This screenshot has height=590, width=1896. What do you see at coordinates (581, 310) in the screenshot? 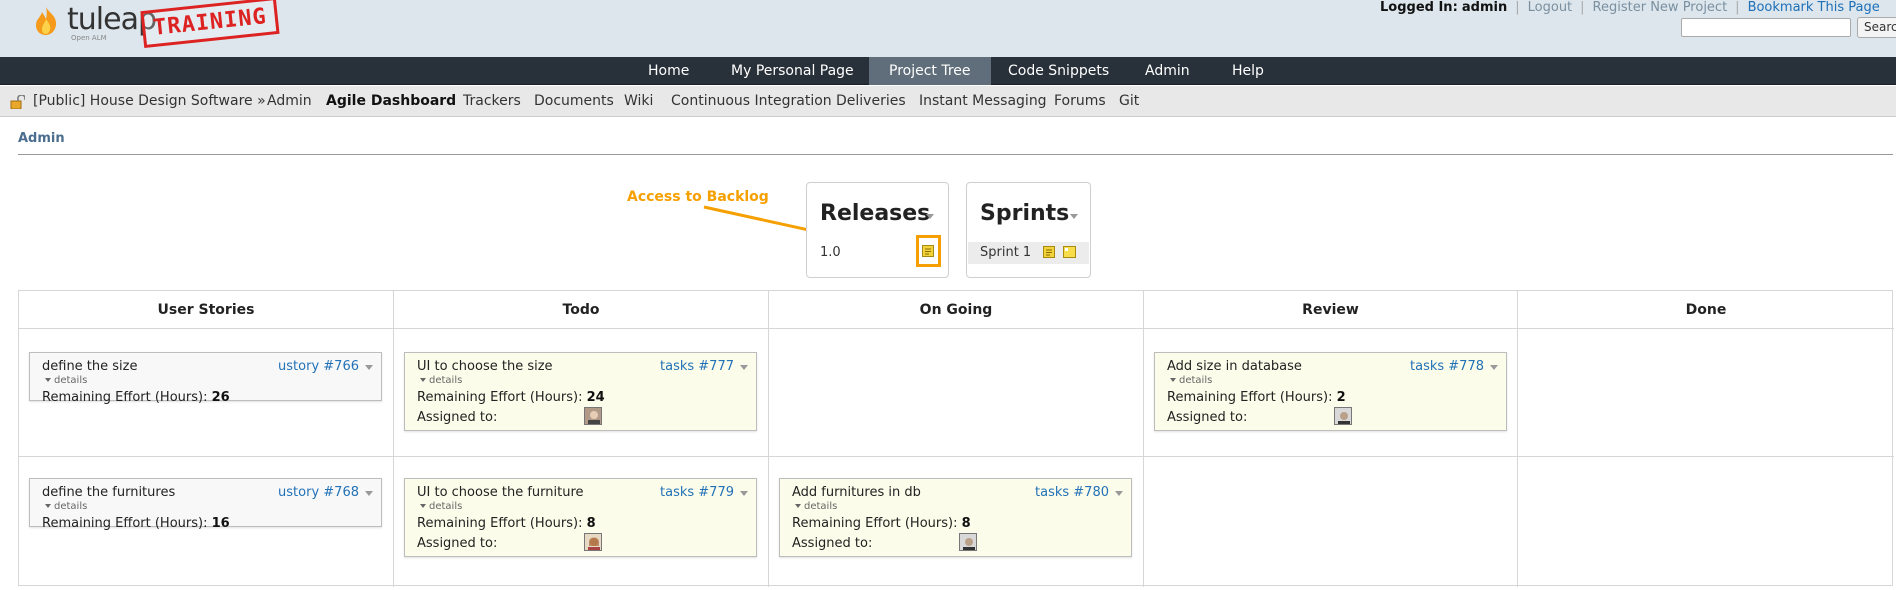
I see `column-header: Todo` at bounding box center [581, 310].